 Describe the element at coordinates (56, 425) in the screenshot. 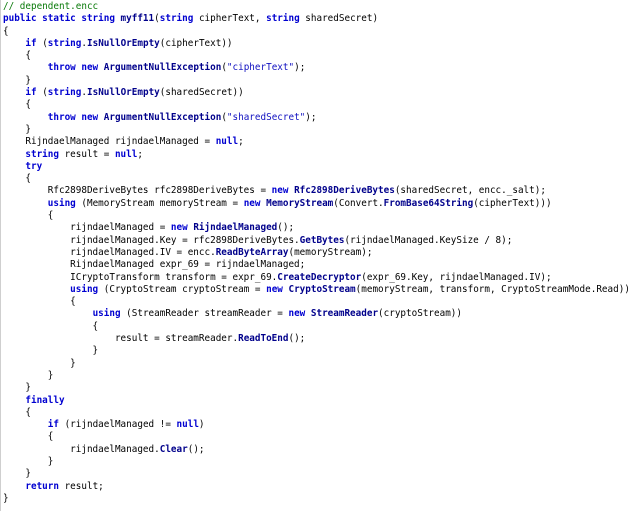

I see `code-token: if` at that location.